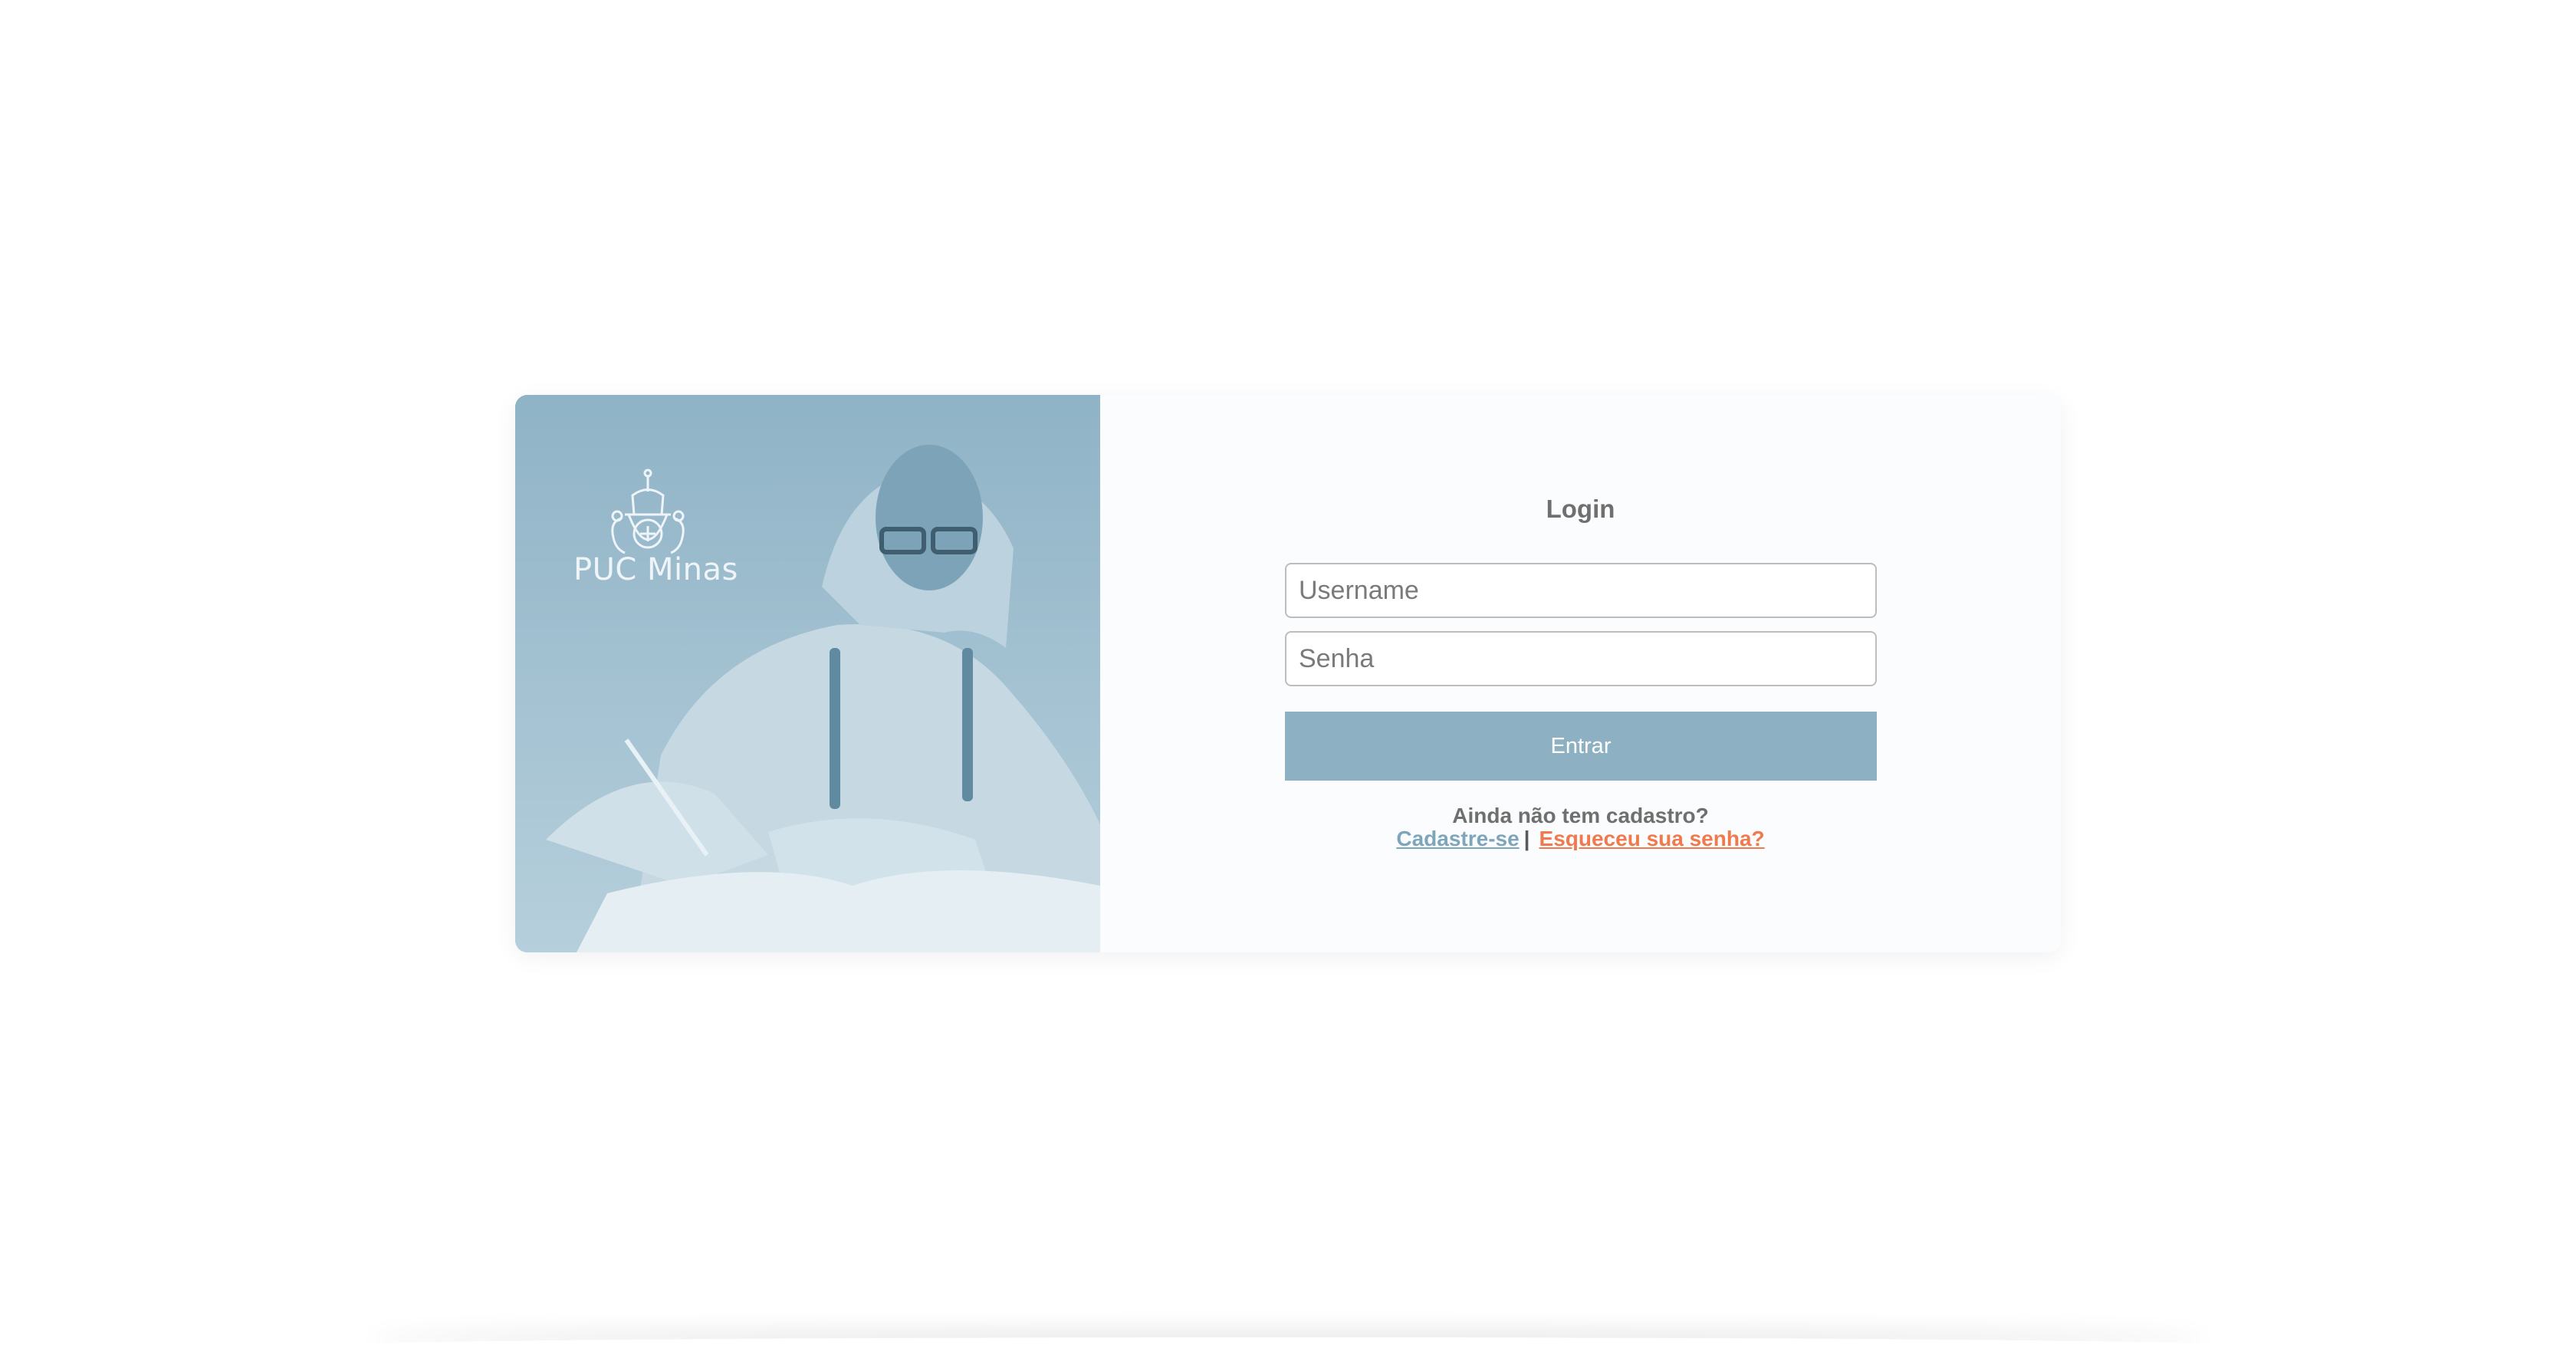  Describe the element at coordinates (1581, 815) in the screenshot. I see `signup-prompt: Ainda não tem cadastro?` at that location.